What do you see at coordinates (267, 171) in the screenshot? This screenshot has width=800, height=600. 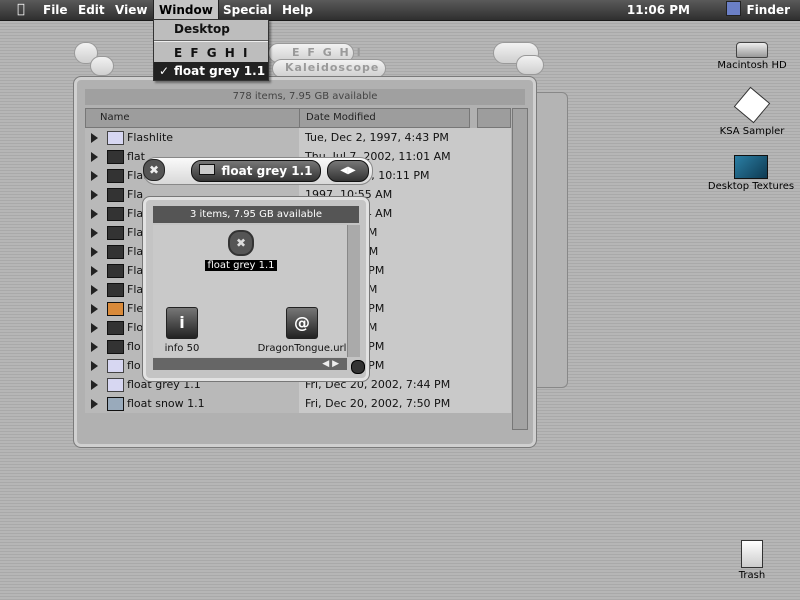 I see `window-title-text: float grey 1.1` at bounding box center [267, 171].